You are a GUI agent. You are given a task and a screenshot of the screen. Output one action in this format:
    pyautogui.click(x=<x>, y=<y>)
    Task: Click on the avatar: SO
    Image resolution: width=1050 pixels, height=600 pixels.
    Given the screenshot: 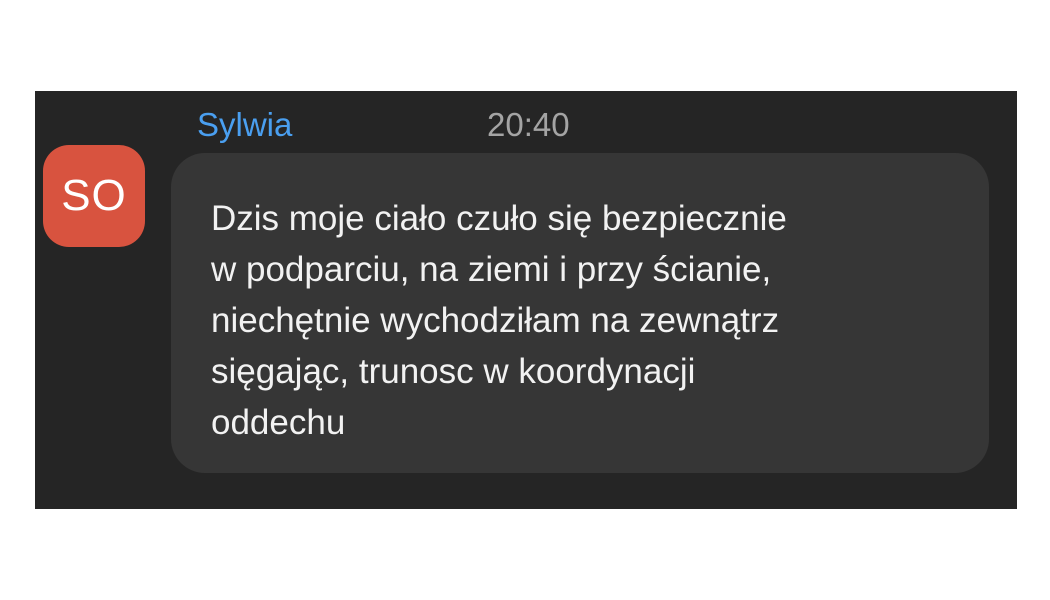 What is the action you would take?
    pyautogui.click(x=94, y=196)
    